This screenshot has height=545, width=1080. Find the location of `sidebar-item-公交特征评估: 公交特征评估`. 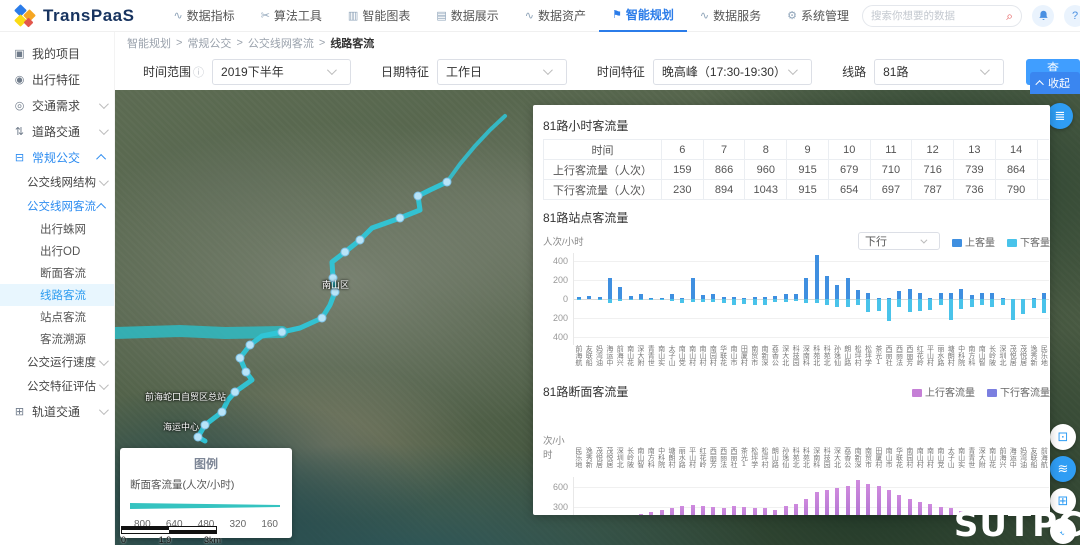

sidebar-item-公交特征评估: 公交特征评估 is located at coordinates (57, 386).